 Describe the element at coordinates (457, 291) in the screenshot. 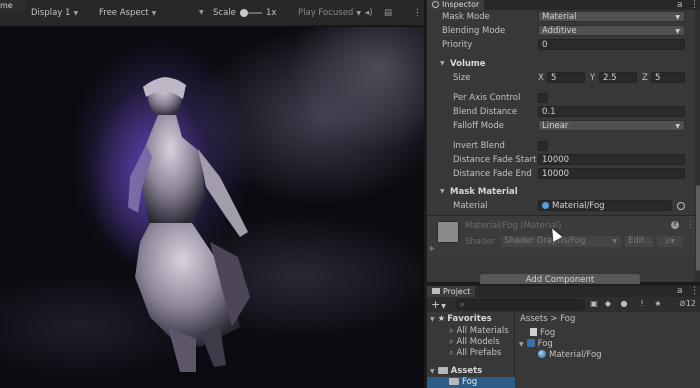

I see `project-title: Project` at that location.